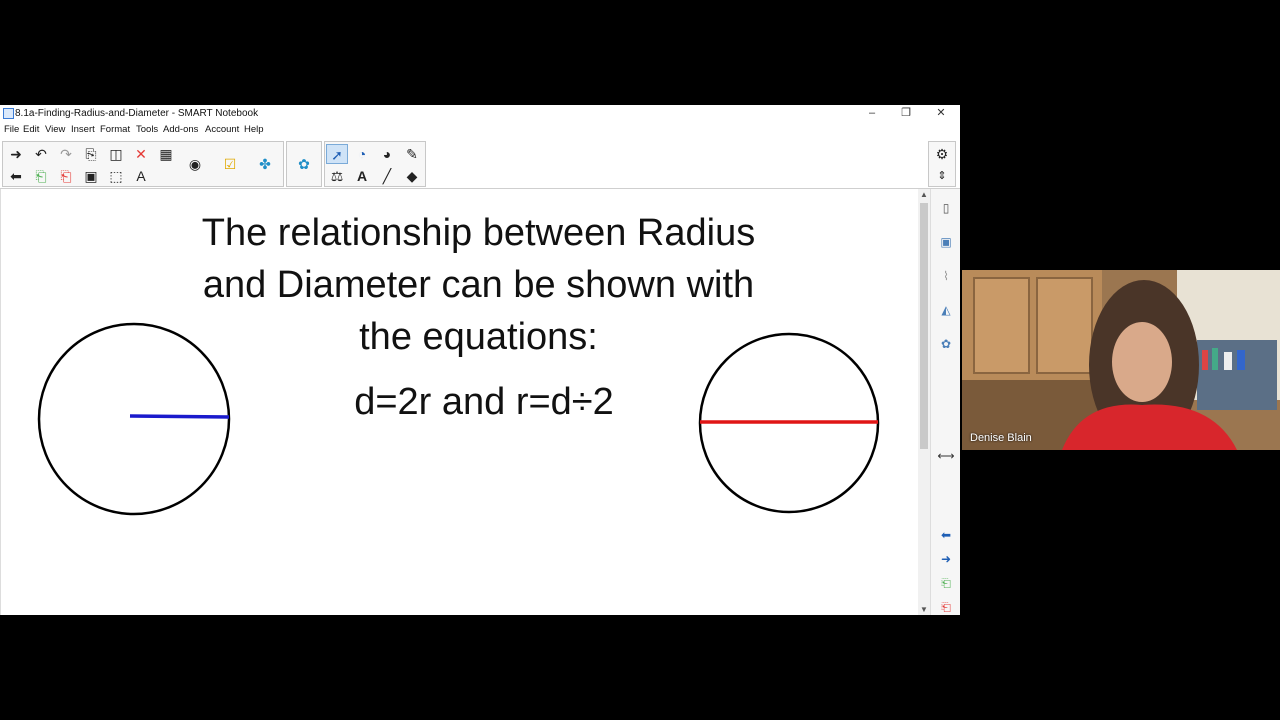 The image size is (1280, 720). What do you see at coordinates (946, 276) in the screenshot?
I see `attachments-icon: ⌇` at bounding box center [946, 276].